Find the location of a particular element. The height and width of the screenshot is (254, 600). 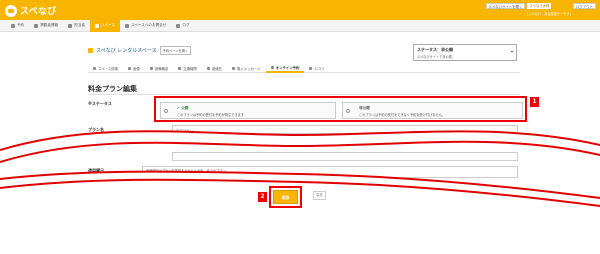

add-apply-link: ⊕ 適用を追加する is located at coordinates (253, 175).